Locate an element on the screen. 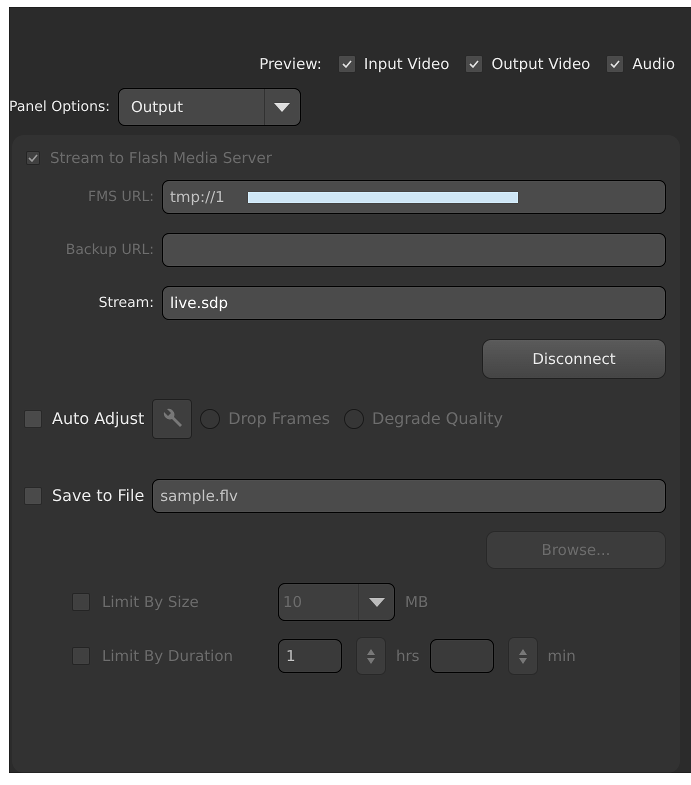 Image resolution: width=691 pixels, height=785 pixels. checkbox-label: Save to File is located at coordinates (98, 496).